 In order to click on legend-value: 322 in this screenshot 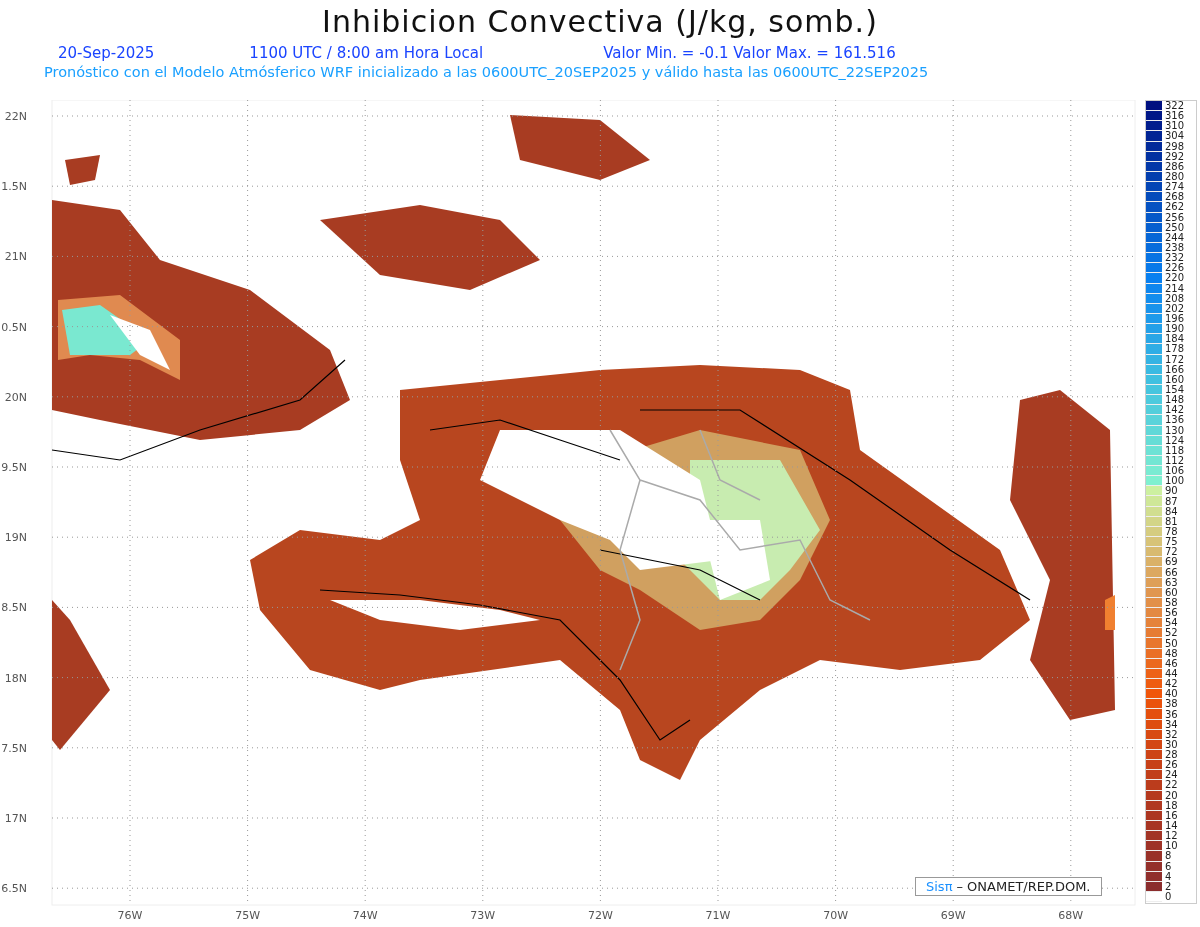, I will do `click(1175, 106)`.